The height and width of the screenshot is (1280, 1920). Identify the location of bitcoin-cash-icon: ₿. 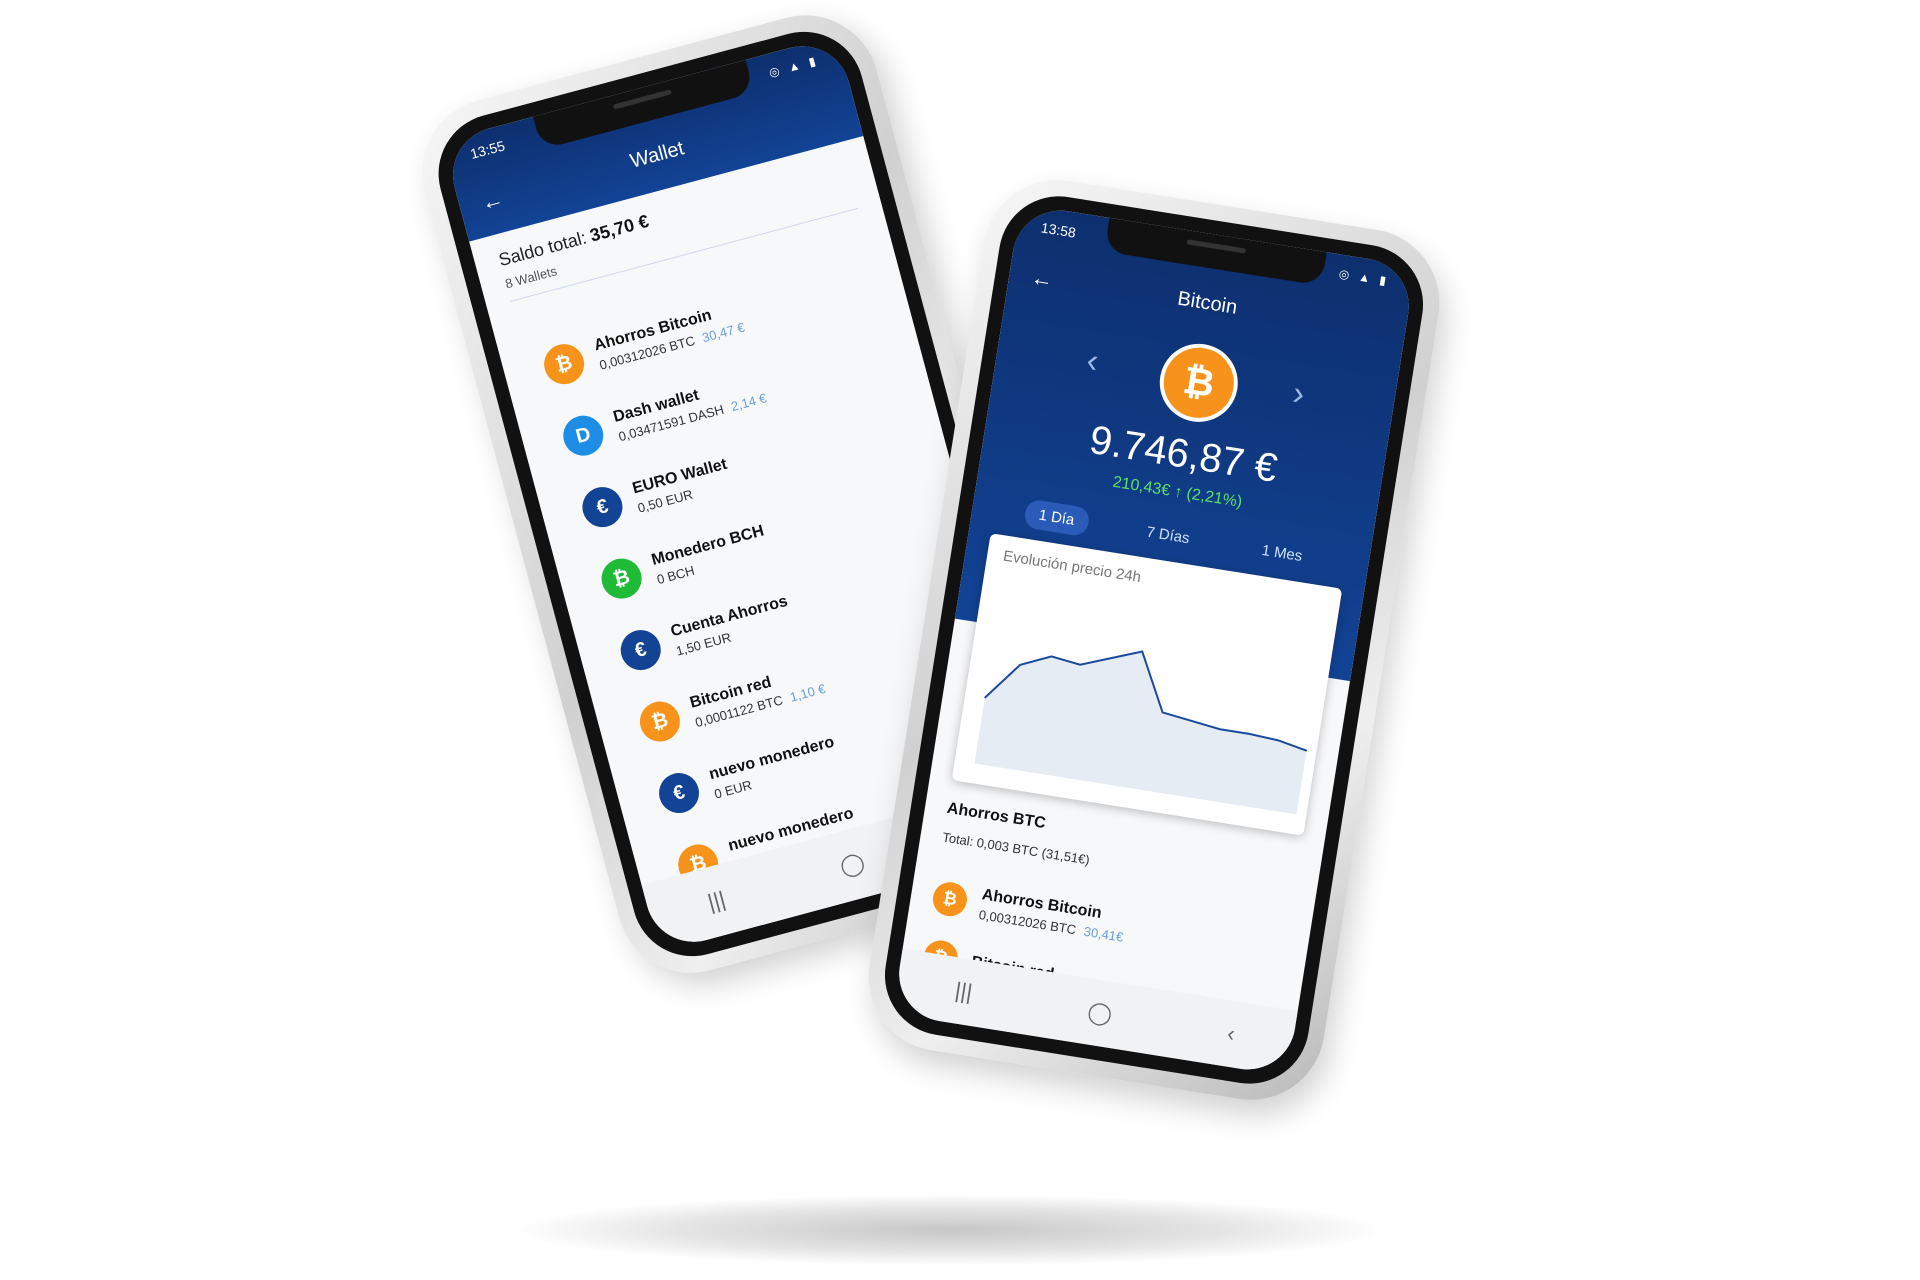
(622, 579).